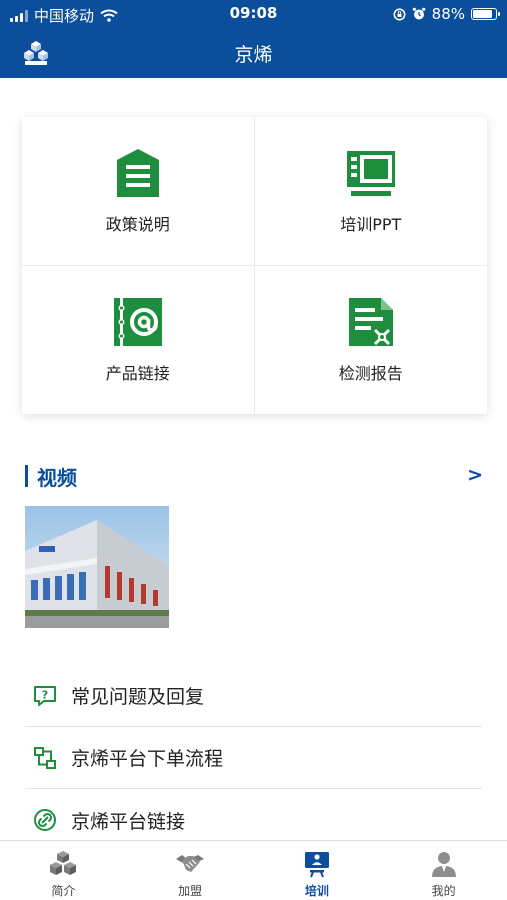 Image resolution: width=507 pixels, height=900 pixels. I want to click on tile-product-links-label: 产品链接, so click(137, 373).